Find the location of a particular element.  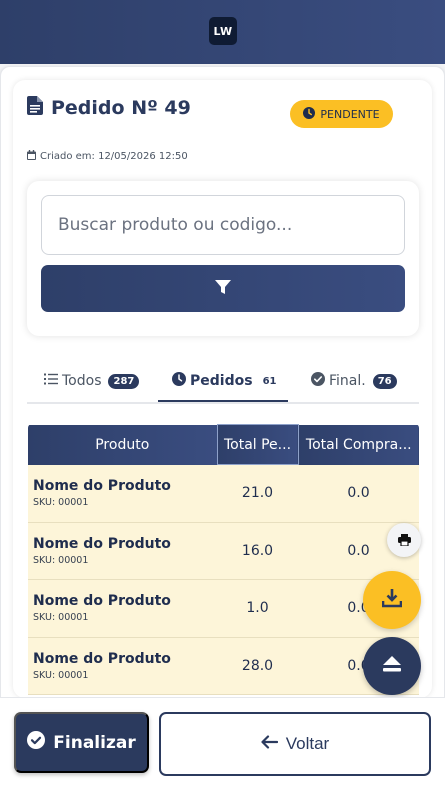

tab-label: Pedidos is located at coordinates (221, 381).